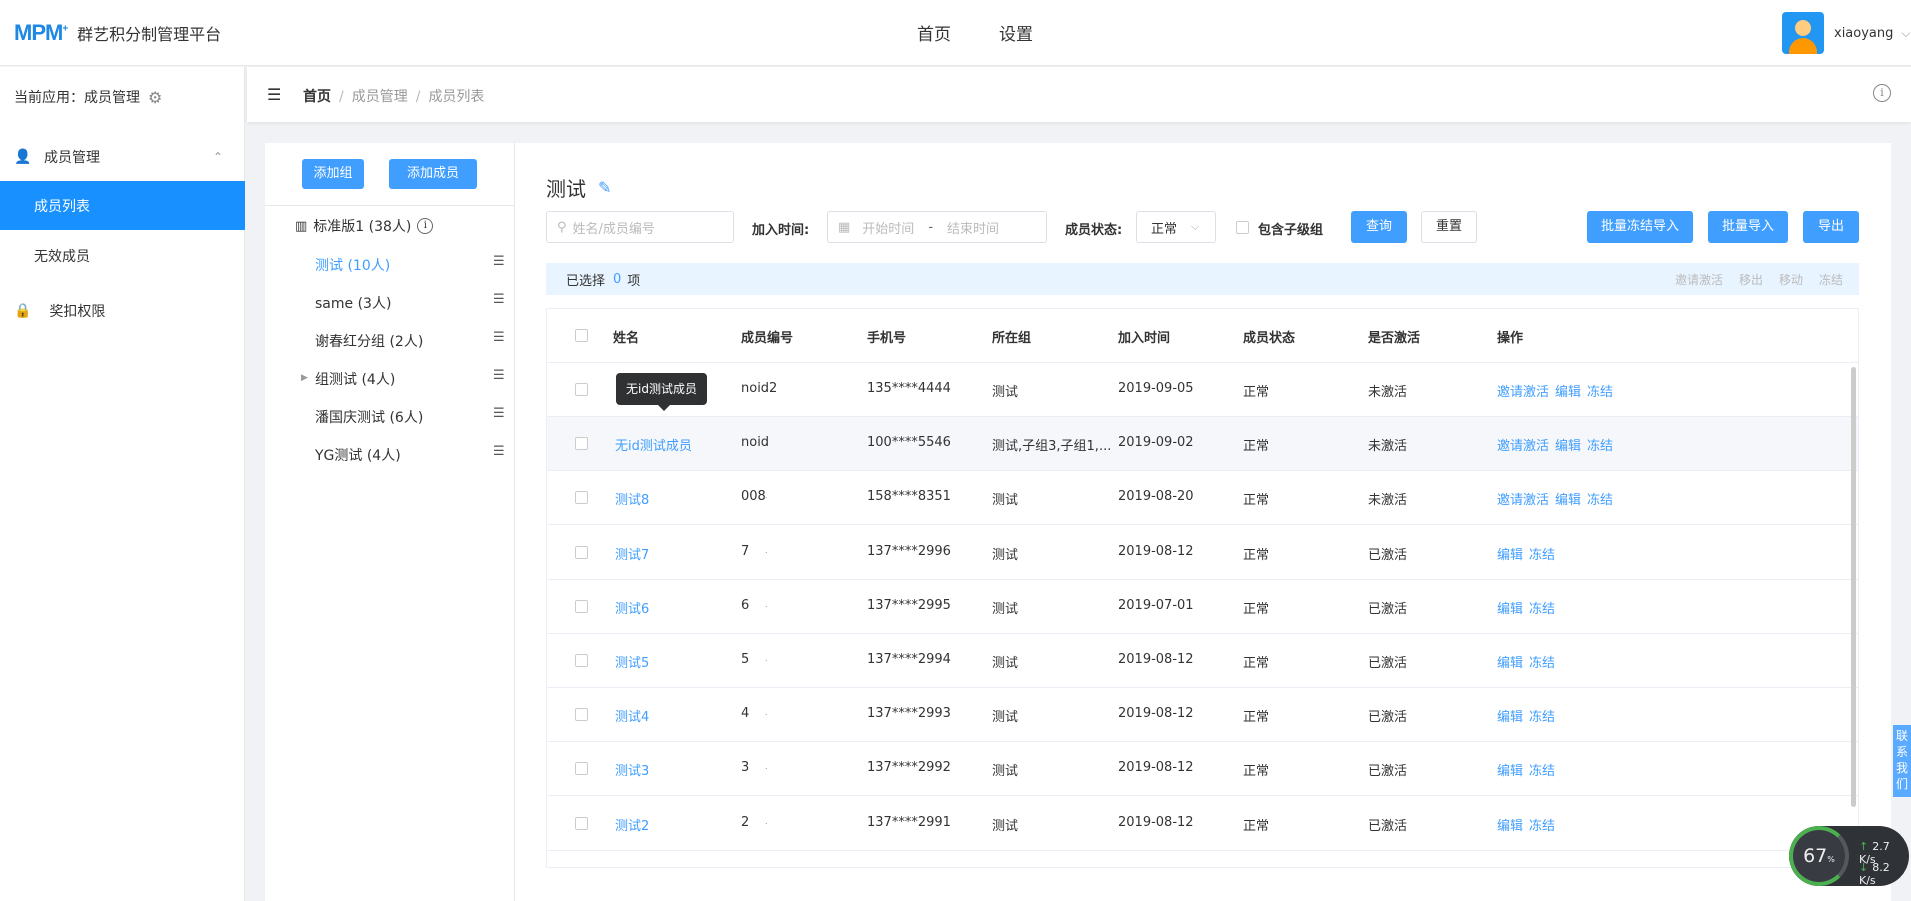  Describe the element at coordinates (155, 97) in the screenshot. I see `gear-icon: ⚙` at that location.